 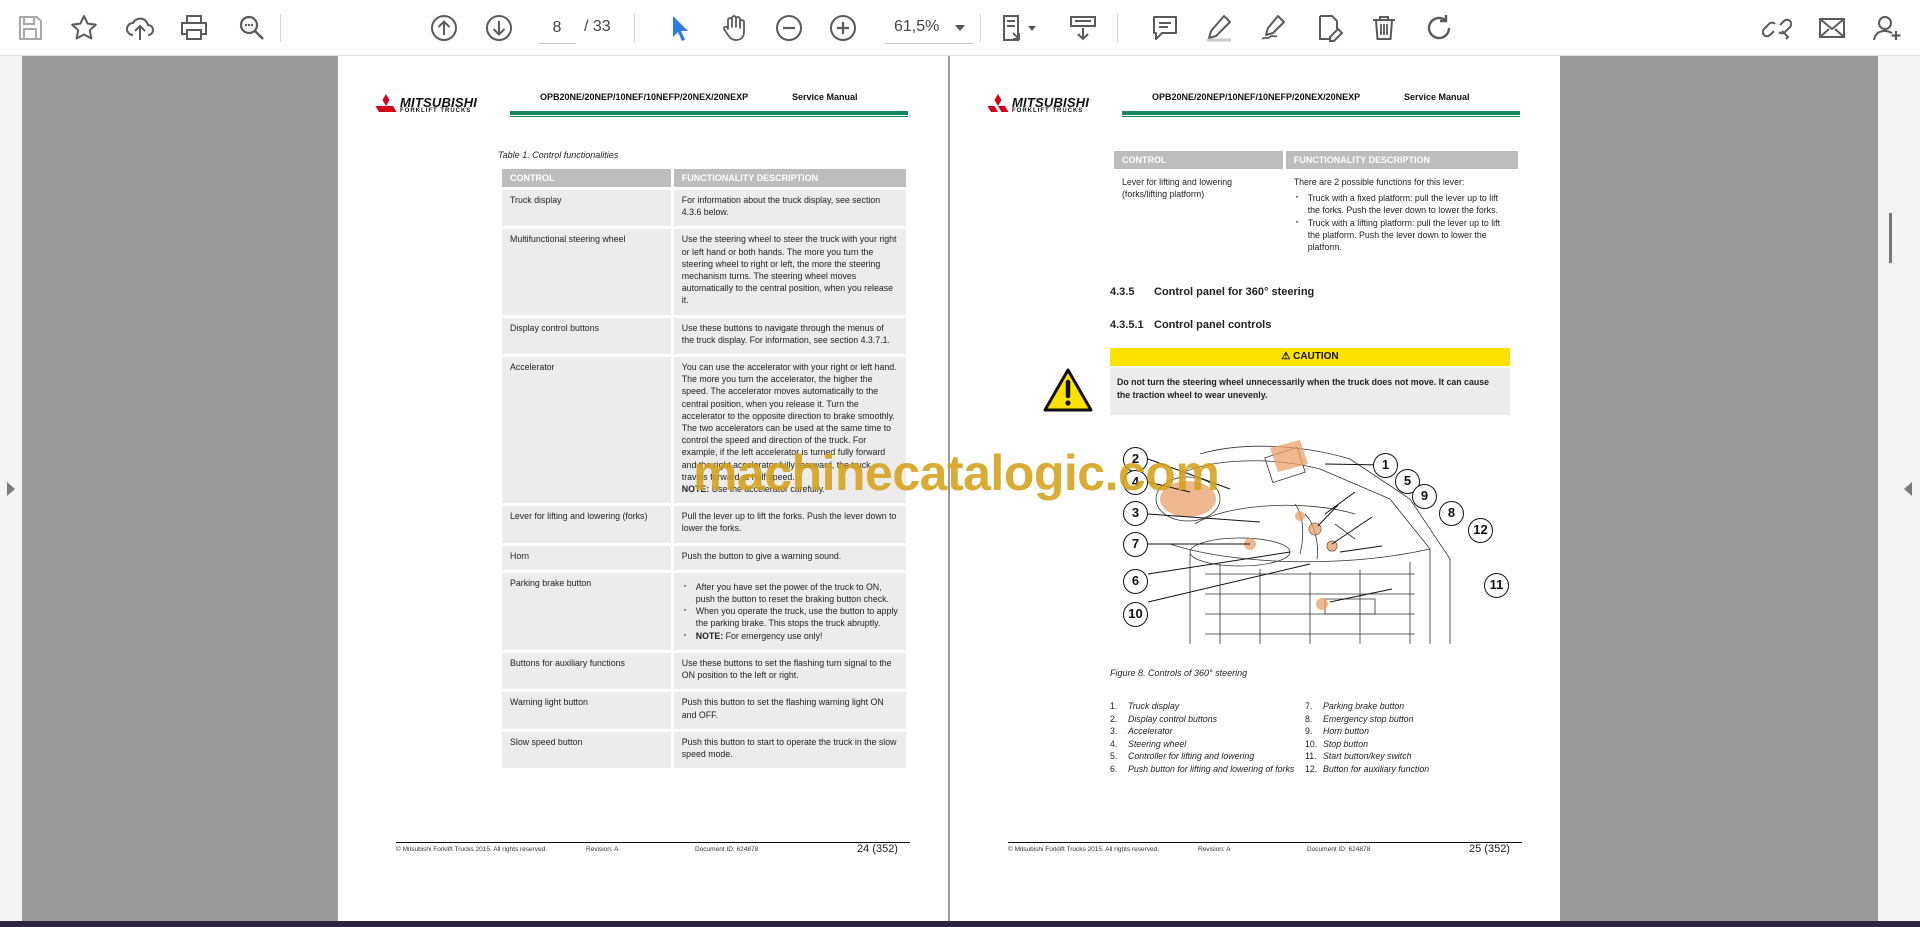 I want to click on zoom-search-icon, so click(x=252, y=28).